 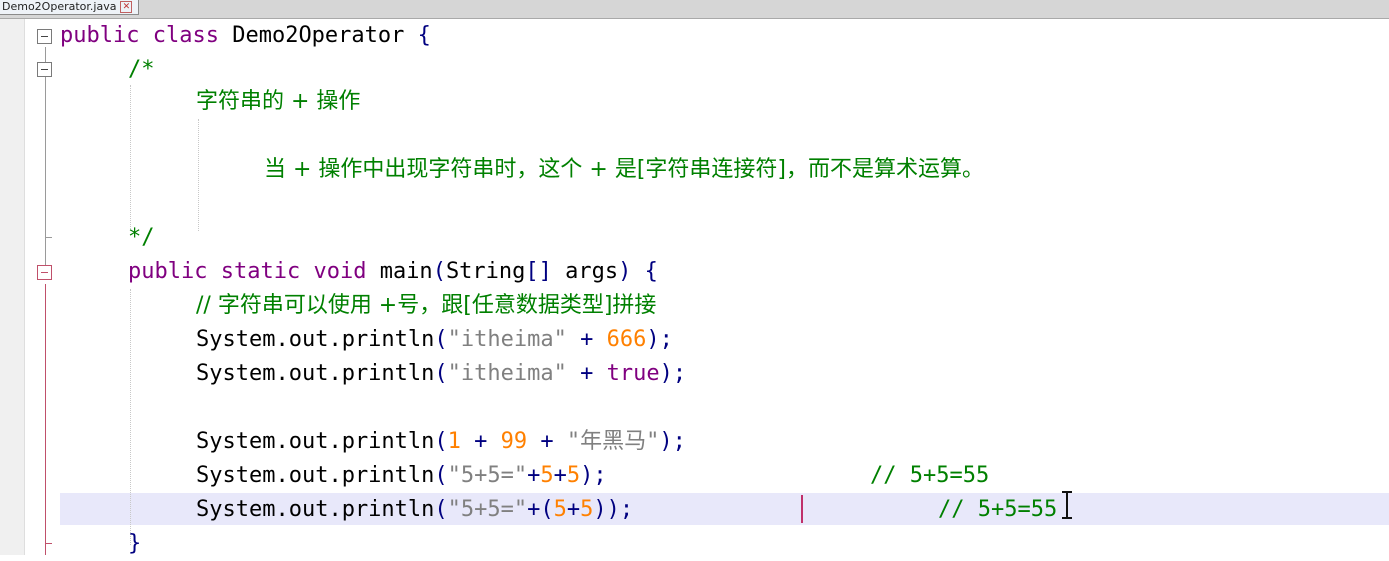 I want to click on code-line: */, so click(x=141, y=238).